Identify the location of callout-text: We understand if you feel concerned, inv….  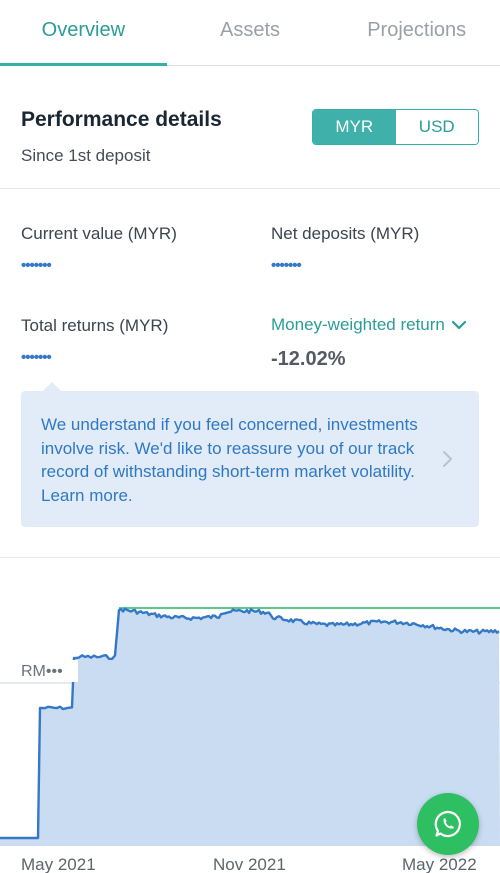
(229, 460).